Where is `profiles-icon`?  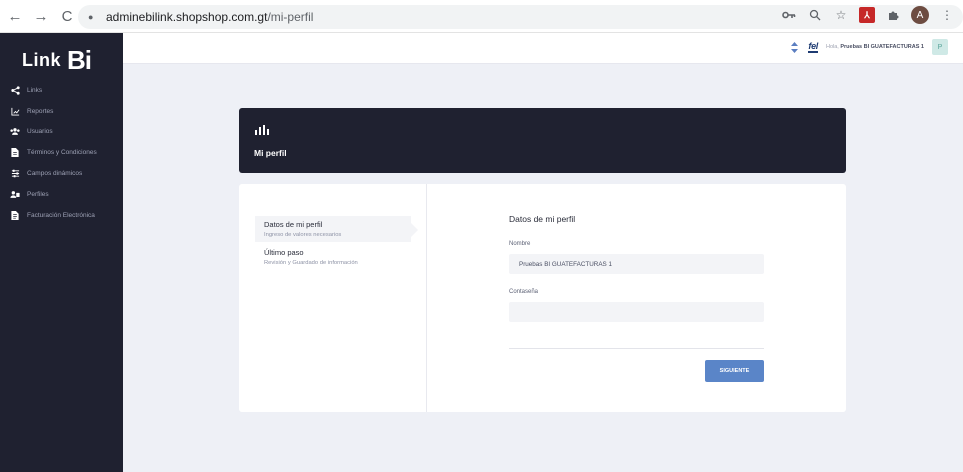 profiles-icon is located at coordinates (15, 194).